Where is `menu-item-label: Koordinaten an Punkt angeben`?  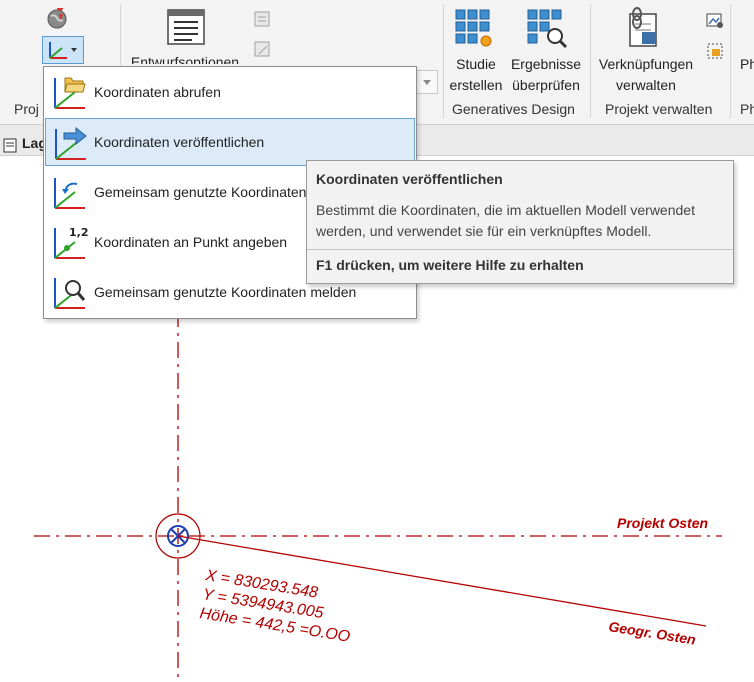 menu-item-label: Koordinaten an Punkt angeben is located at coordinates (191, 242).